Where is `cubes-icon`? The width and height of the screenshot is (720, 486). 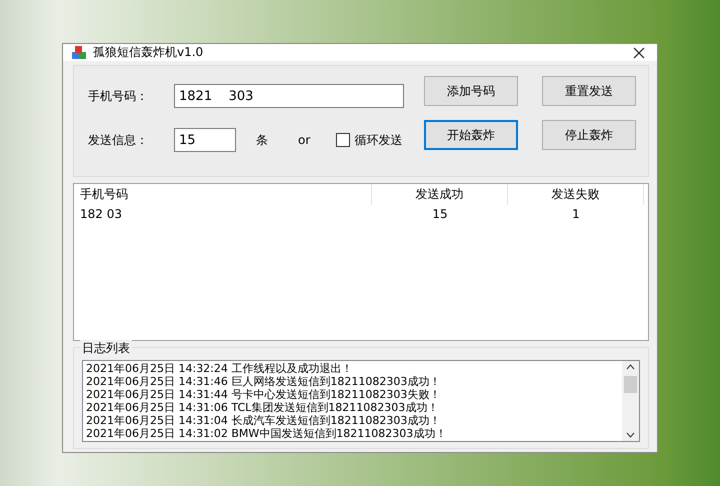
cubes-icon is located at coordinates (79, 52).